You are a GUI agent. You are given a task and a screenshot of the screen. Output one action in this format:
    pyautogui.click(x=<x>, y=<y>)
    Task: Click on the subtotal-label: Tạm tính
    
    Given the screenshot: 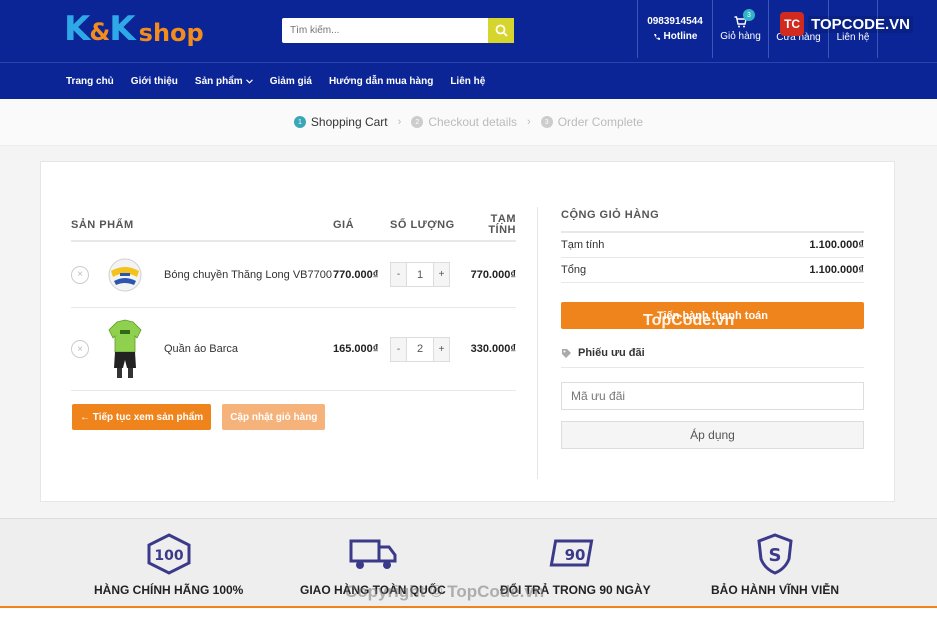 What is the action you would take?
    pyautogui.click(x=583, y=245)
    